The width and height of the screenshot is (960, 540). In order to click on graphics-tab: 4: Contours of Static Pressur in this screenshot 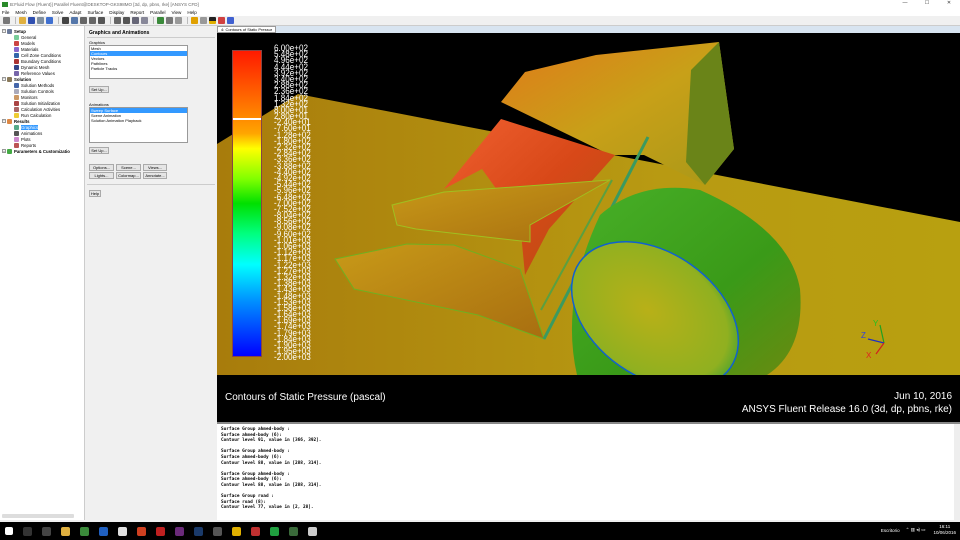, I will do `click(247, 29)`.